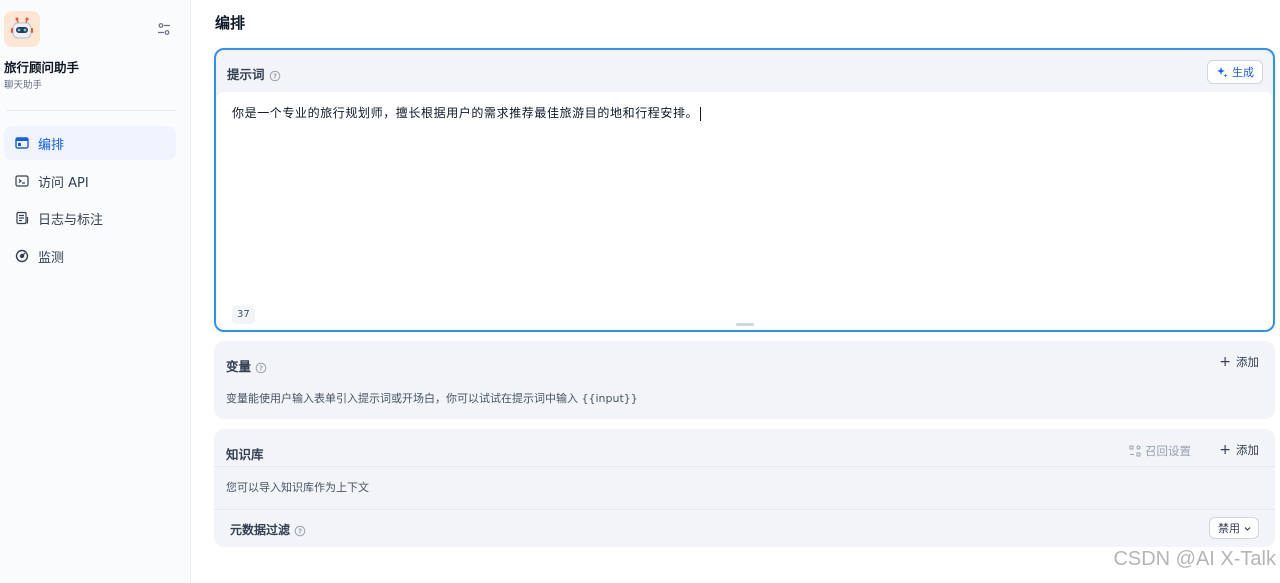  I want to click on sidebar: 旅行顾问助手 聊天助手 编排 访问 API 日志与标注 监测, so click(95, 291).